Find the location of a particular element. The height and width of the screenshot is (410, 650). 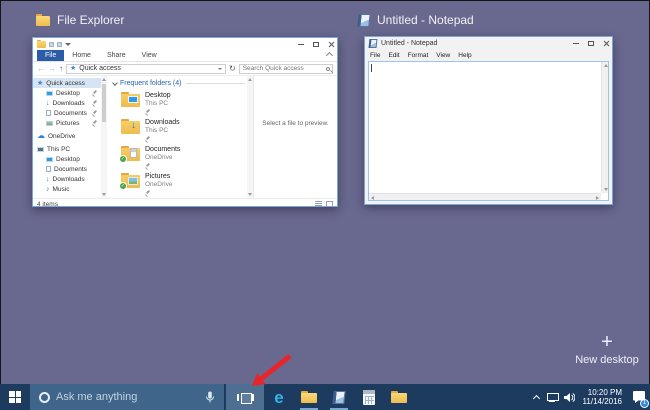

folder-tile-desktop: Desktop This PC is located at coordinates (179, 103).